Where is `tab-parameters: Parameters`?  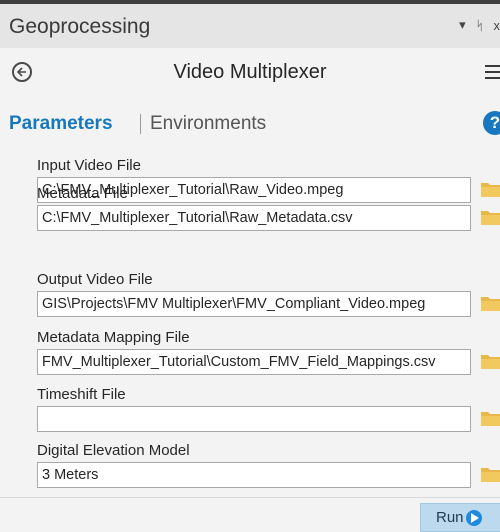 tab-parameters: Parameters is located at coordinates (61, 124).